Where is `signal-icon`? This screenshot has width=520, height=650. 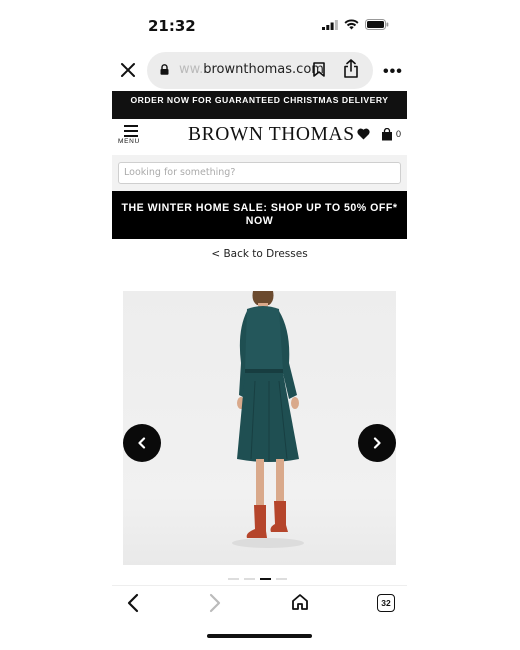 signal-icon is located at coordinates (330, 24).